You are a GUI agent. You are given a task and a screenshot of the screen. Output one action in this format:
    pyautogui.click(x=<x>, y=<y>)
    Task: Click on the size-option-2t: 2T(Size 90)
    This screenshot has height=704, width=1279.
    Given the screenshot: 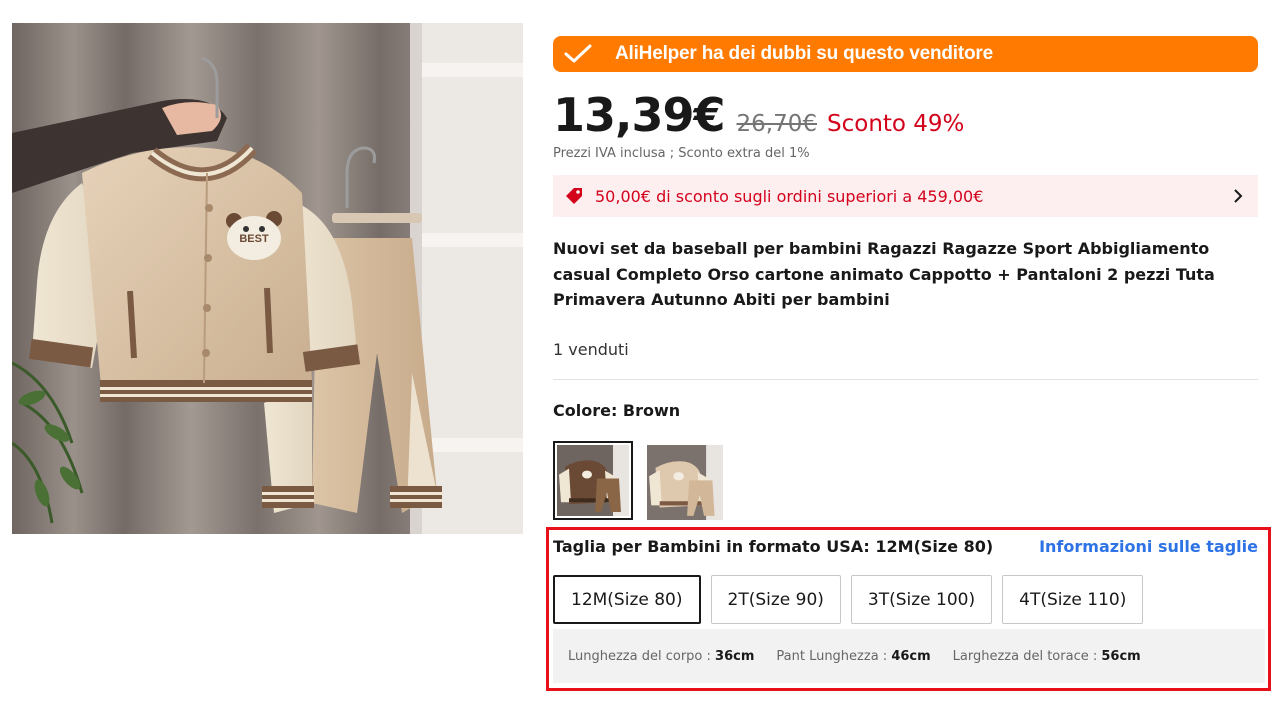 What is the action you would take?
    pyautogui.click(x=775, y=599)
    